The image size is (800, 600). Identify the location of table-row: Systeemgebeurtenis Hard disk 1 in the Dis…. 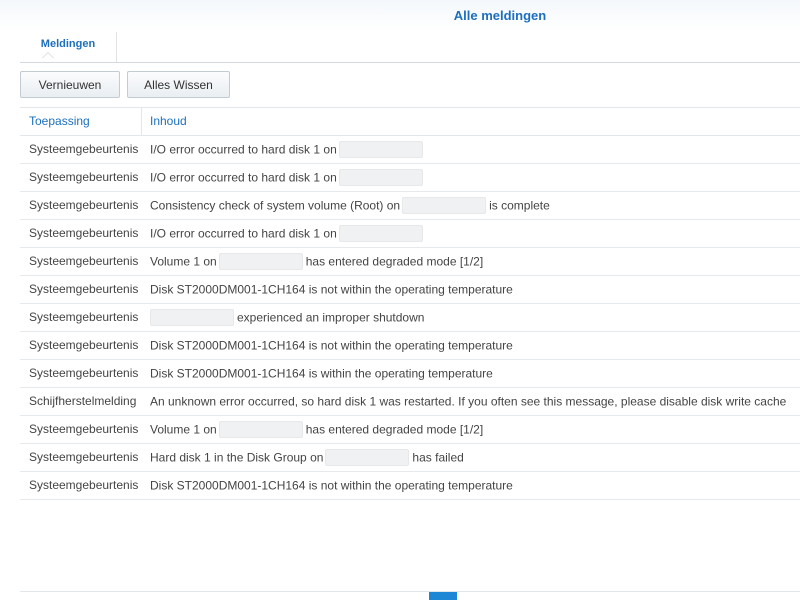
(410, 458).